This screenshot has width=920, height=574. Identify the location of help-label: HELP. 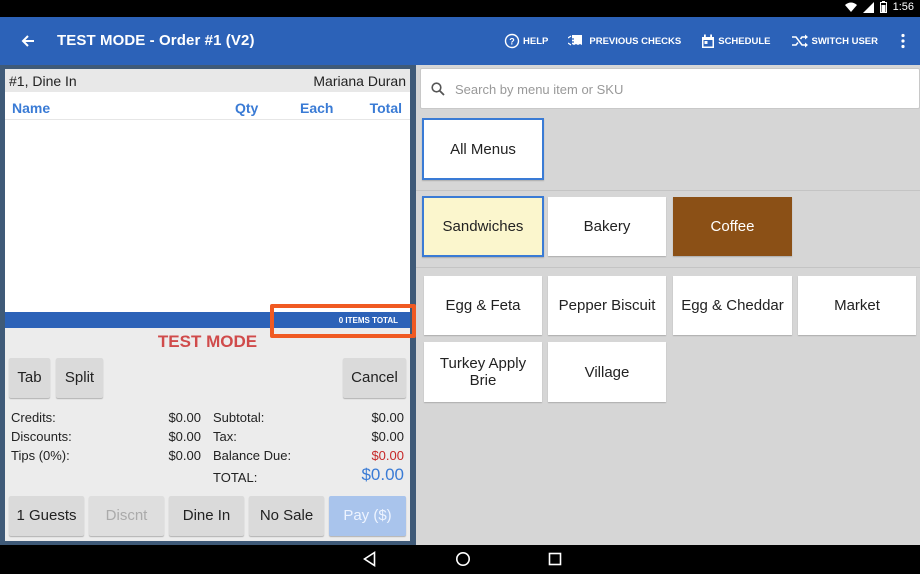
(536, 41).